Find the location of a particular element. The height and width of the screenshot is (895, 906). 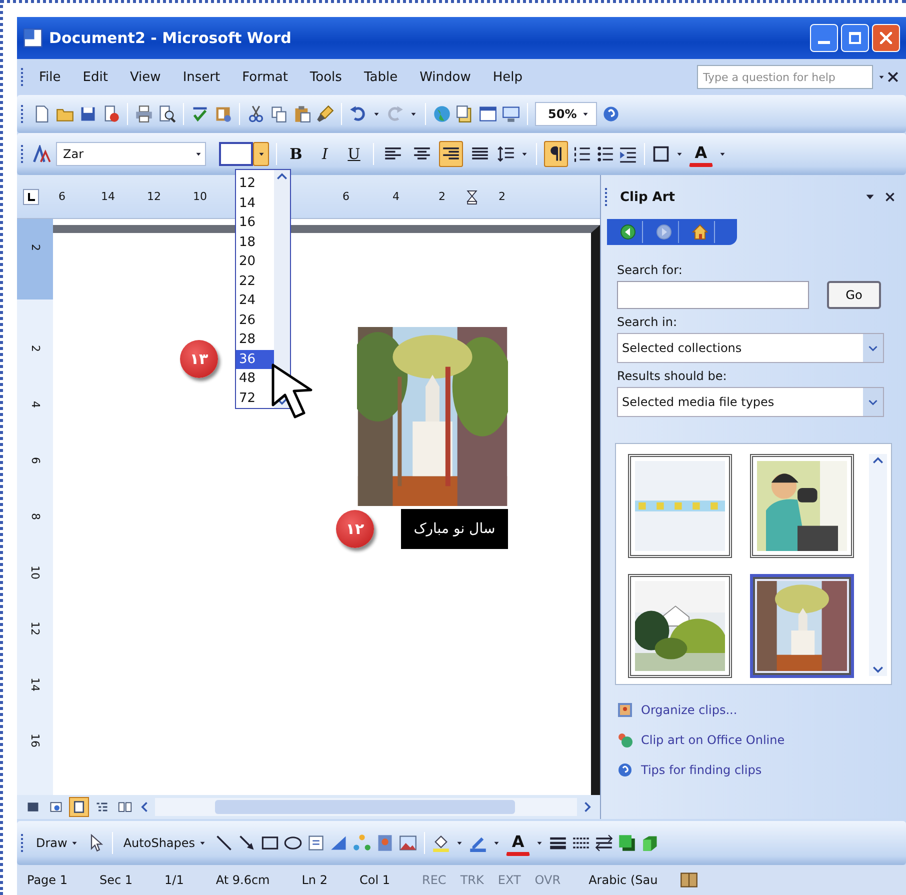

list-option: 26 is located at coordinates (255, 320).